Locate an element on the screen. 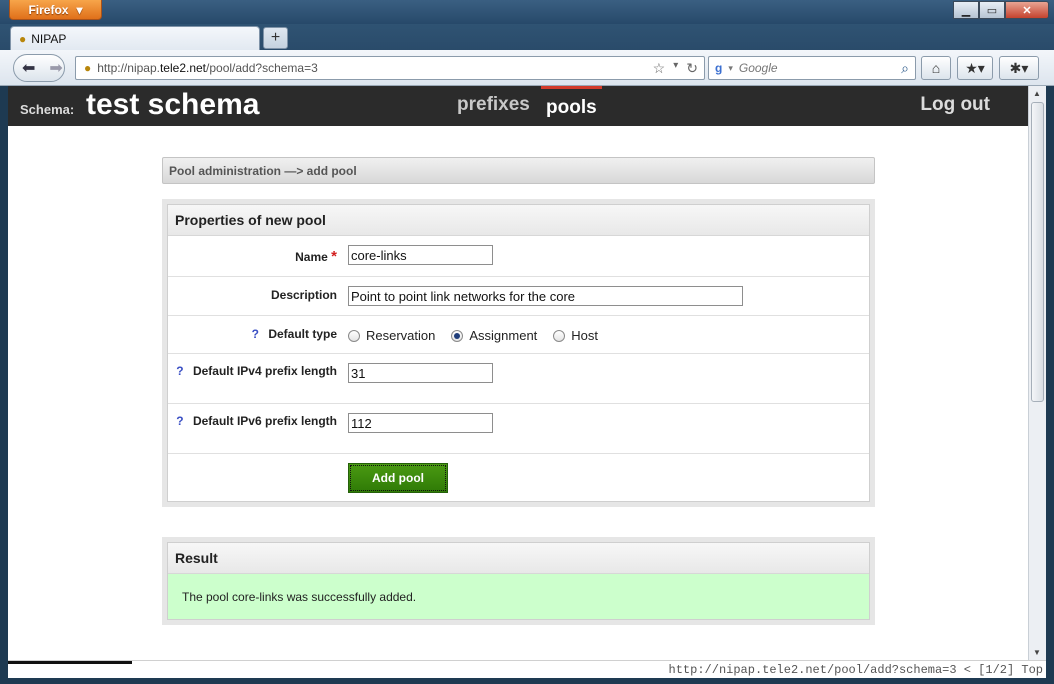 This screenshot has height=684, width=1054. bookmarks-icon: ★▾ is located at coordinates (975, 67).